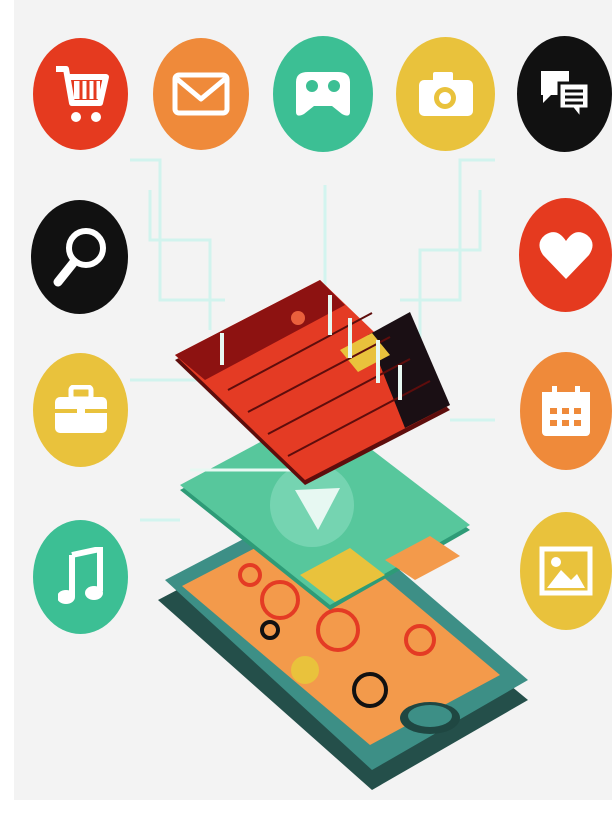 This screenshot has width=612, height=824. I want to click on magnifier-icon, so click(79, 257).